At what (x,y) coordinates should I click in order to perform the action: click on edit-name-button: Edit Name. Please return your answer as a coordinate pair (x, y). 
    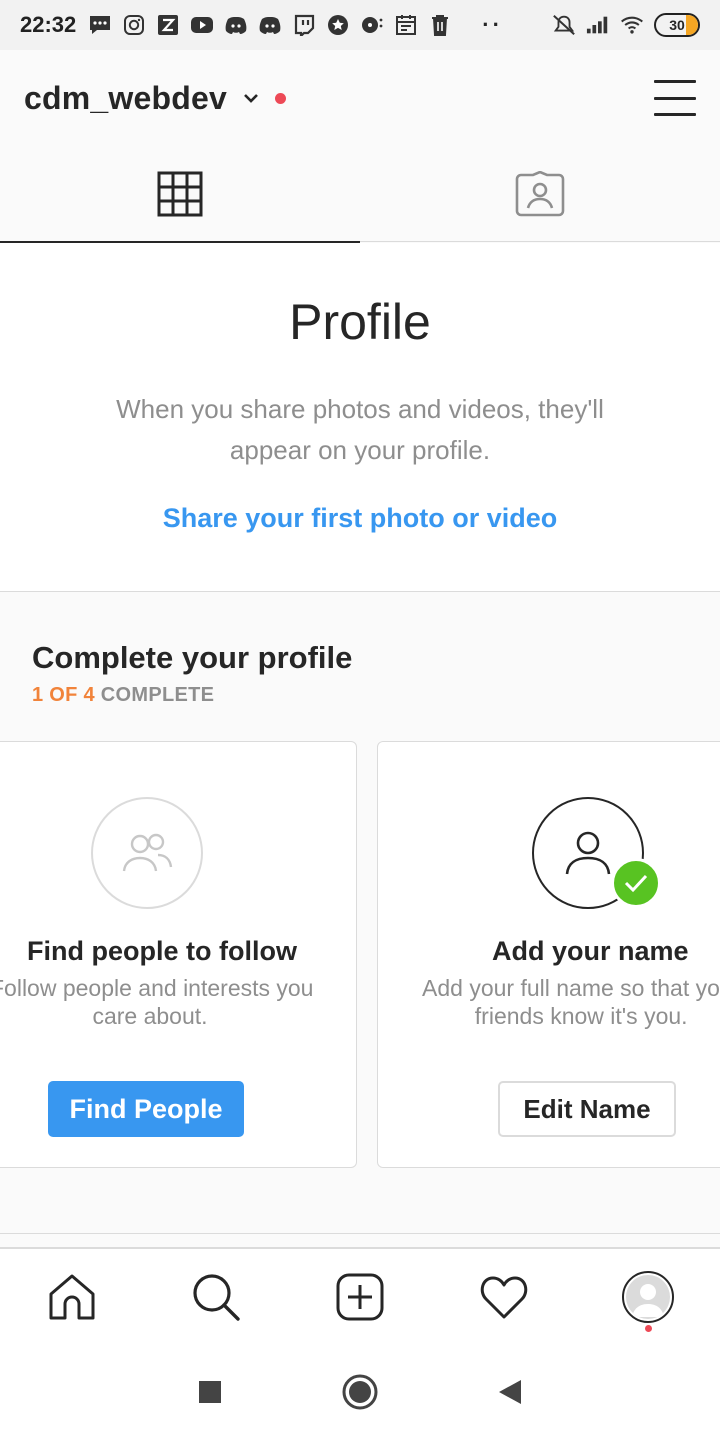
    Looking at the image, I should click on (587, 1109).